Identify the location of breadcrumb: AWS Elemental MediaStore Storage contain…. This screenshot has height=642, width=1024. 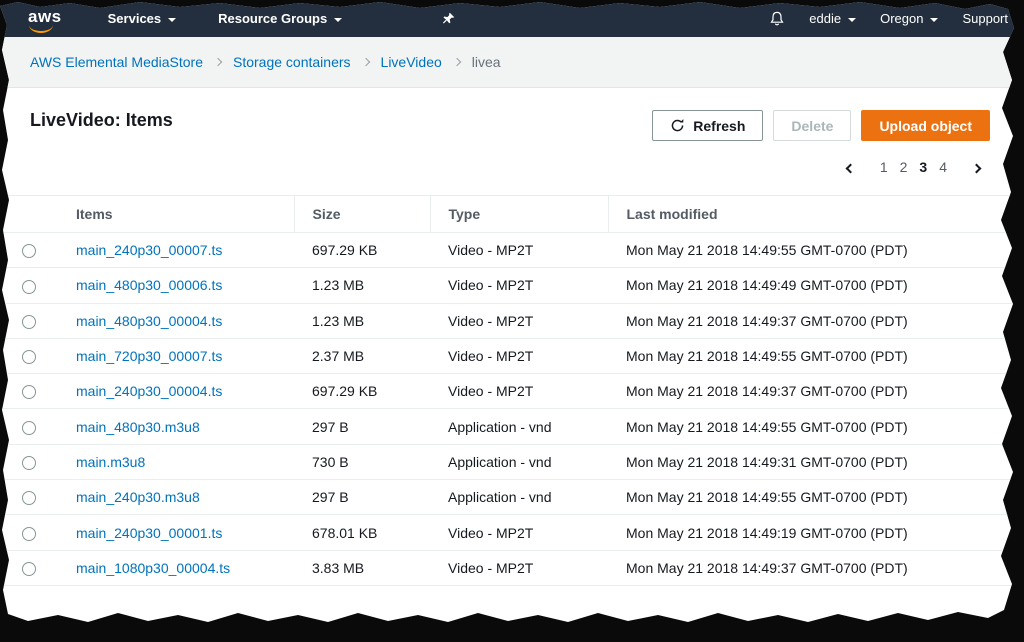
(507, 62).